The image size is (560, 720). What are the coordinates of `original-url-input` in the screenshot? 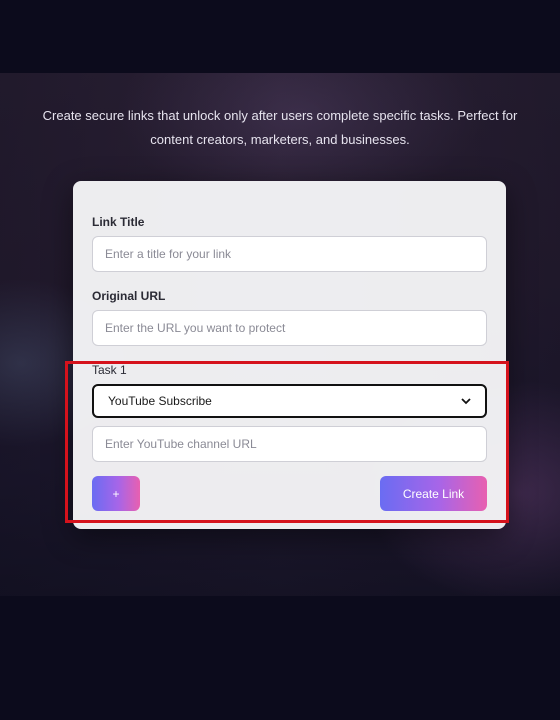 It's located at (289, 328).